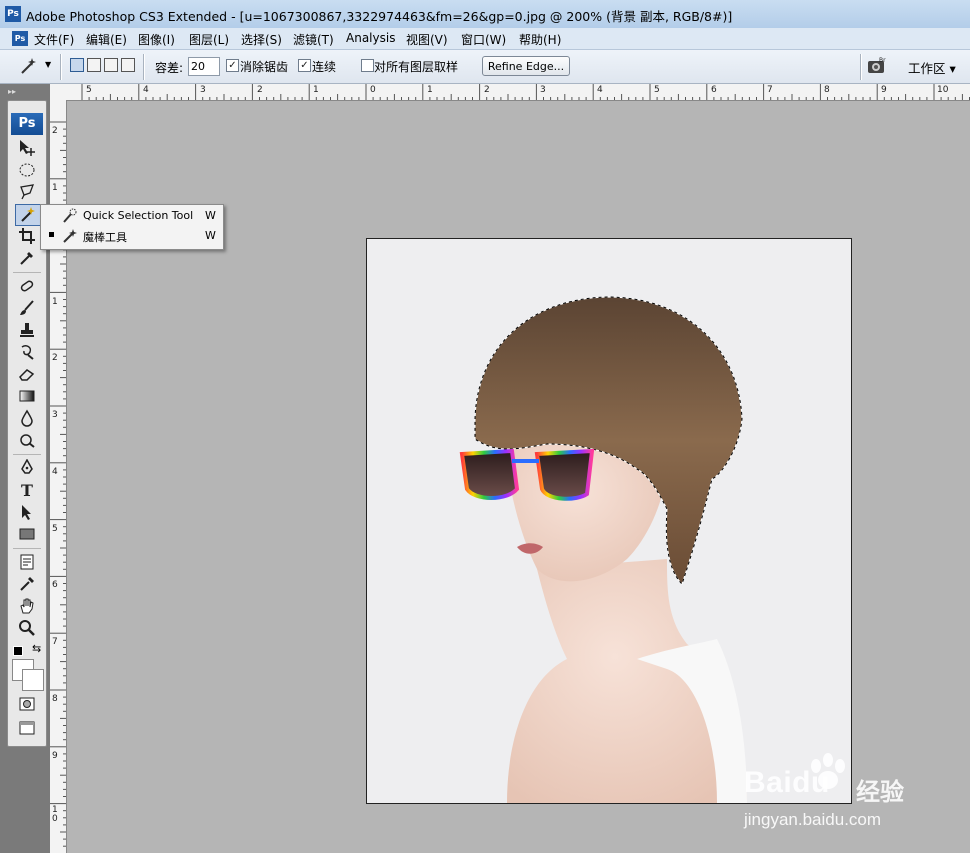 The height and width of the screenshot is (853, 970). Describe the element at coordinates (27, 286) in the screenshot. I see `healing-brush-button` at that location.